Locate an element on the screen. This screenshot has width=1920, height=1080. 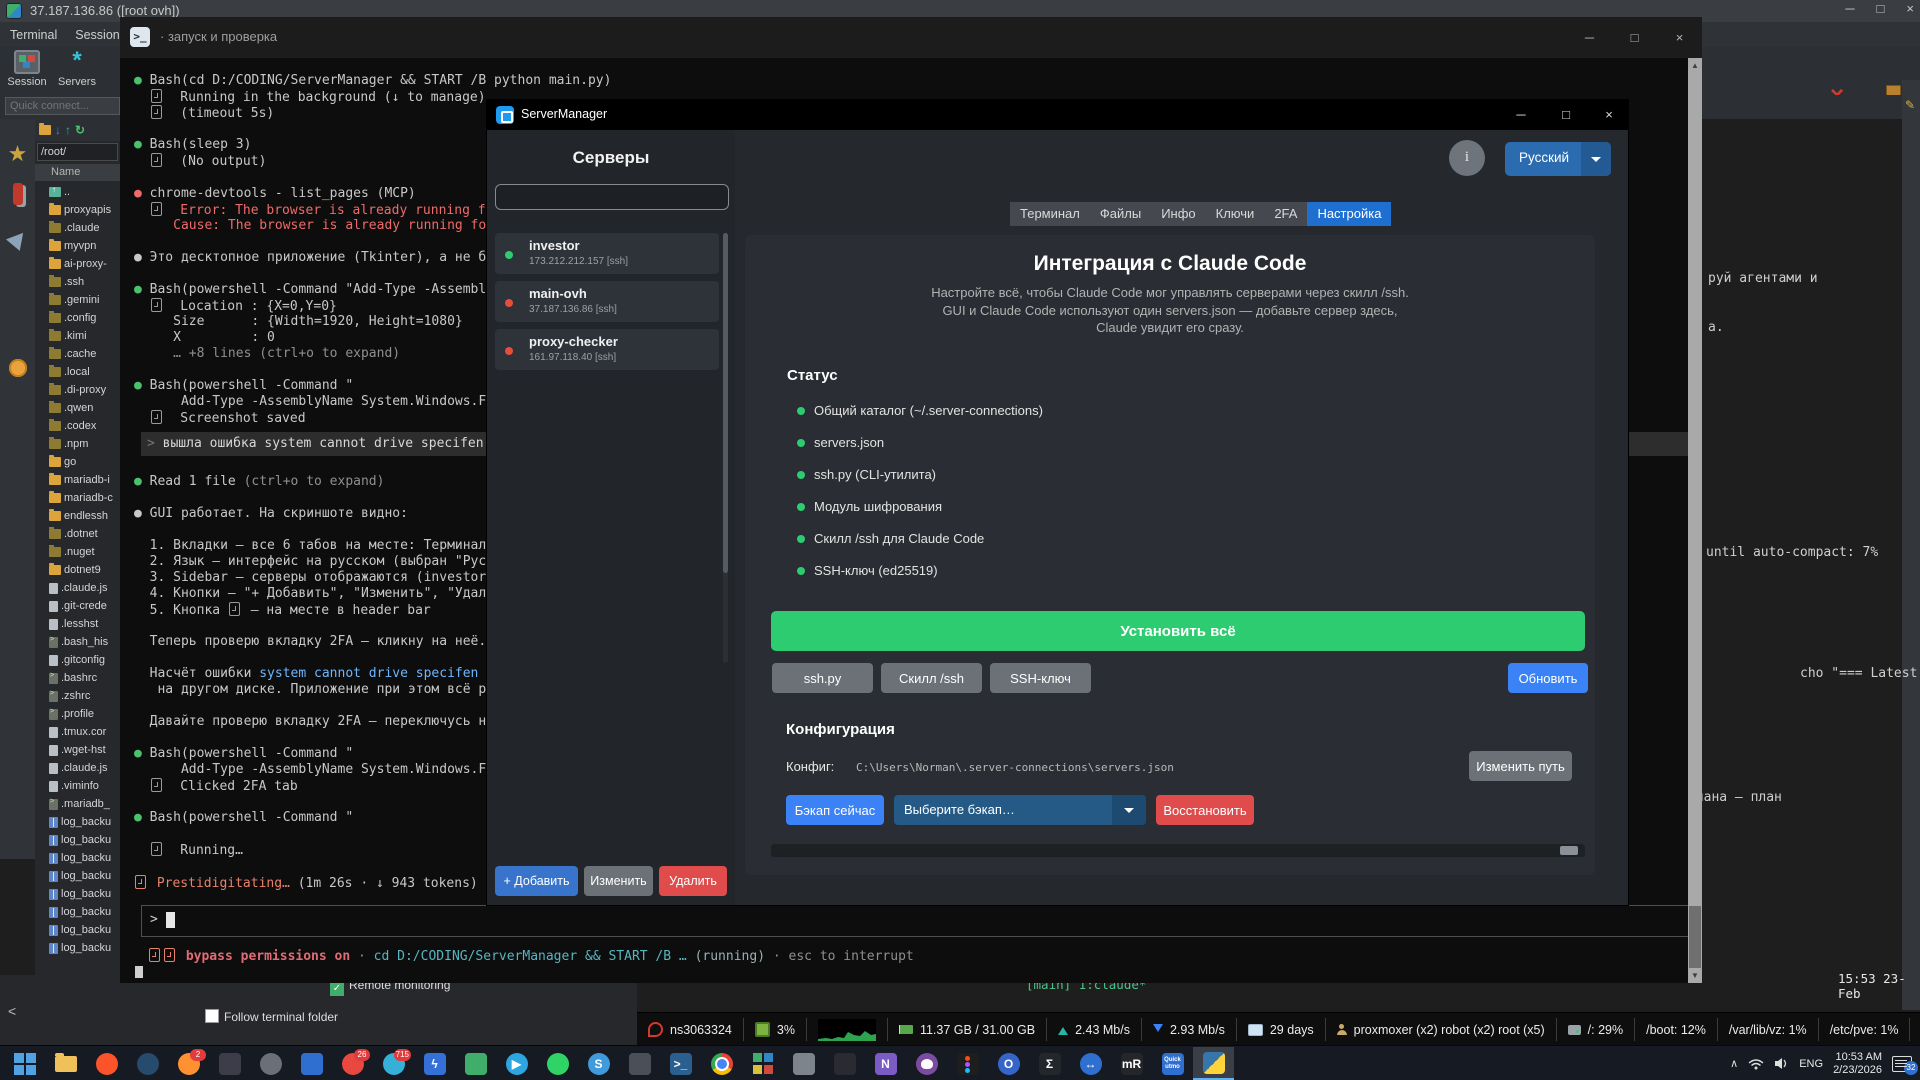
tools-knife-icon is located at coordinates (17, 196).